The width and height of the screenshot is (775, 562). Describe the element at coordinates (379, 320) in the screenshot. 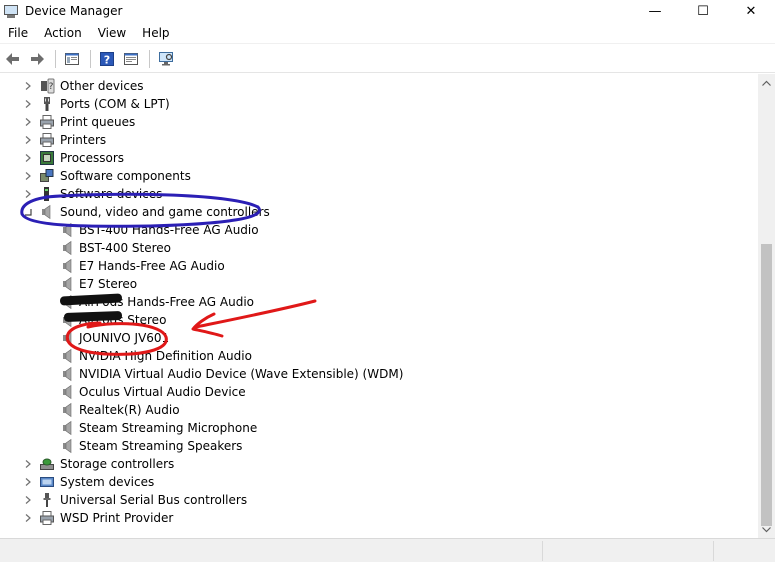

I see `tree-item-airpods-stereo: AirPods Stereo` at that location.